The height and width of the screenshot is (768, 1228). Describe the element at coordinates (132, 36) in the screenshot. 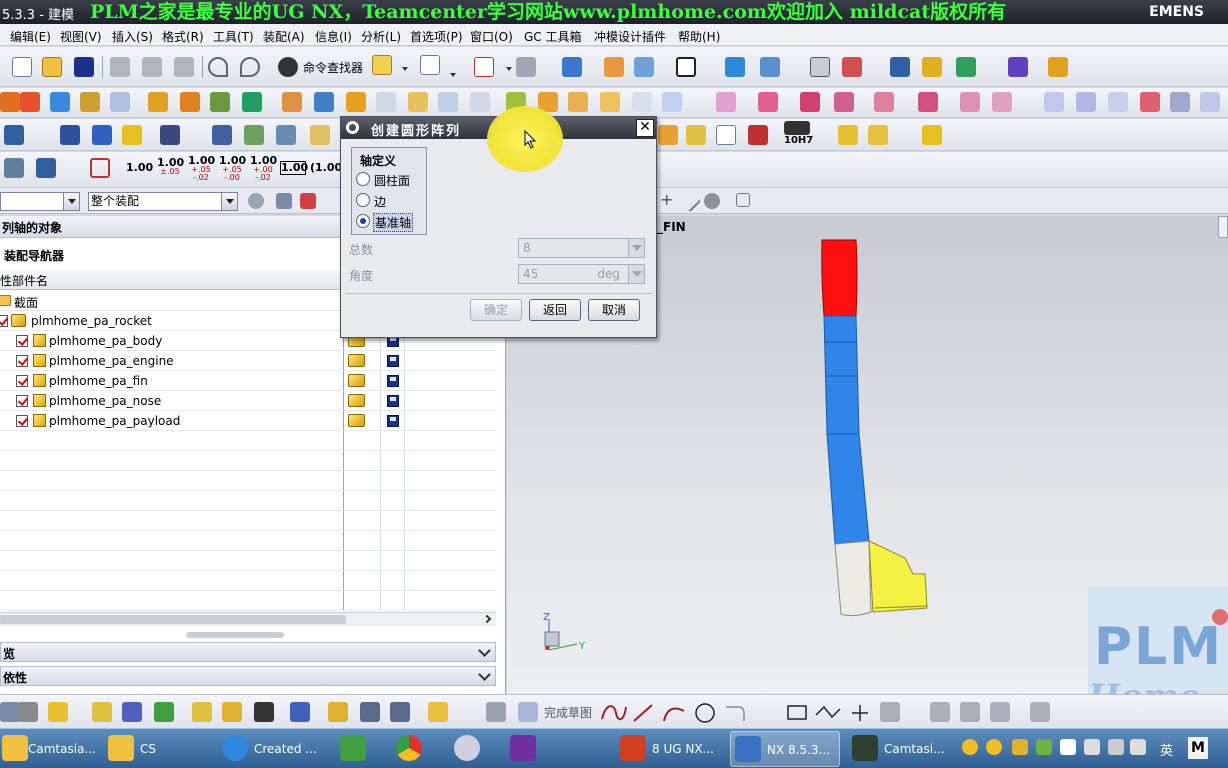

I see `menu-insert: 插入(S)` at that location.